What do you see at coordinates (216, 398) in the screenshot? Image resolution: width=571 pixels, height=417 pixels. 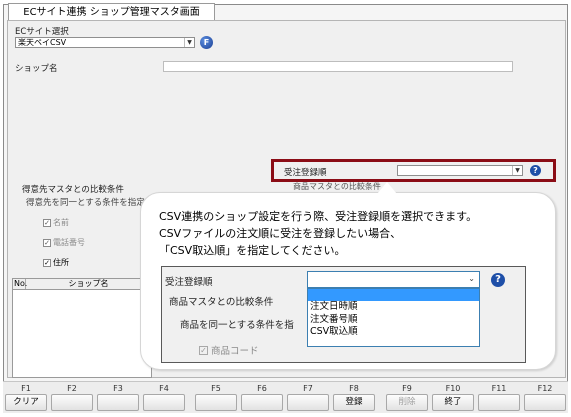 I see `fkey-f5: F5` at bounding box center [216, 398].